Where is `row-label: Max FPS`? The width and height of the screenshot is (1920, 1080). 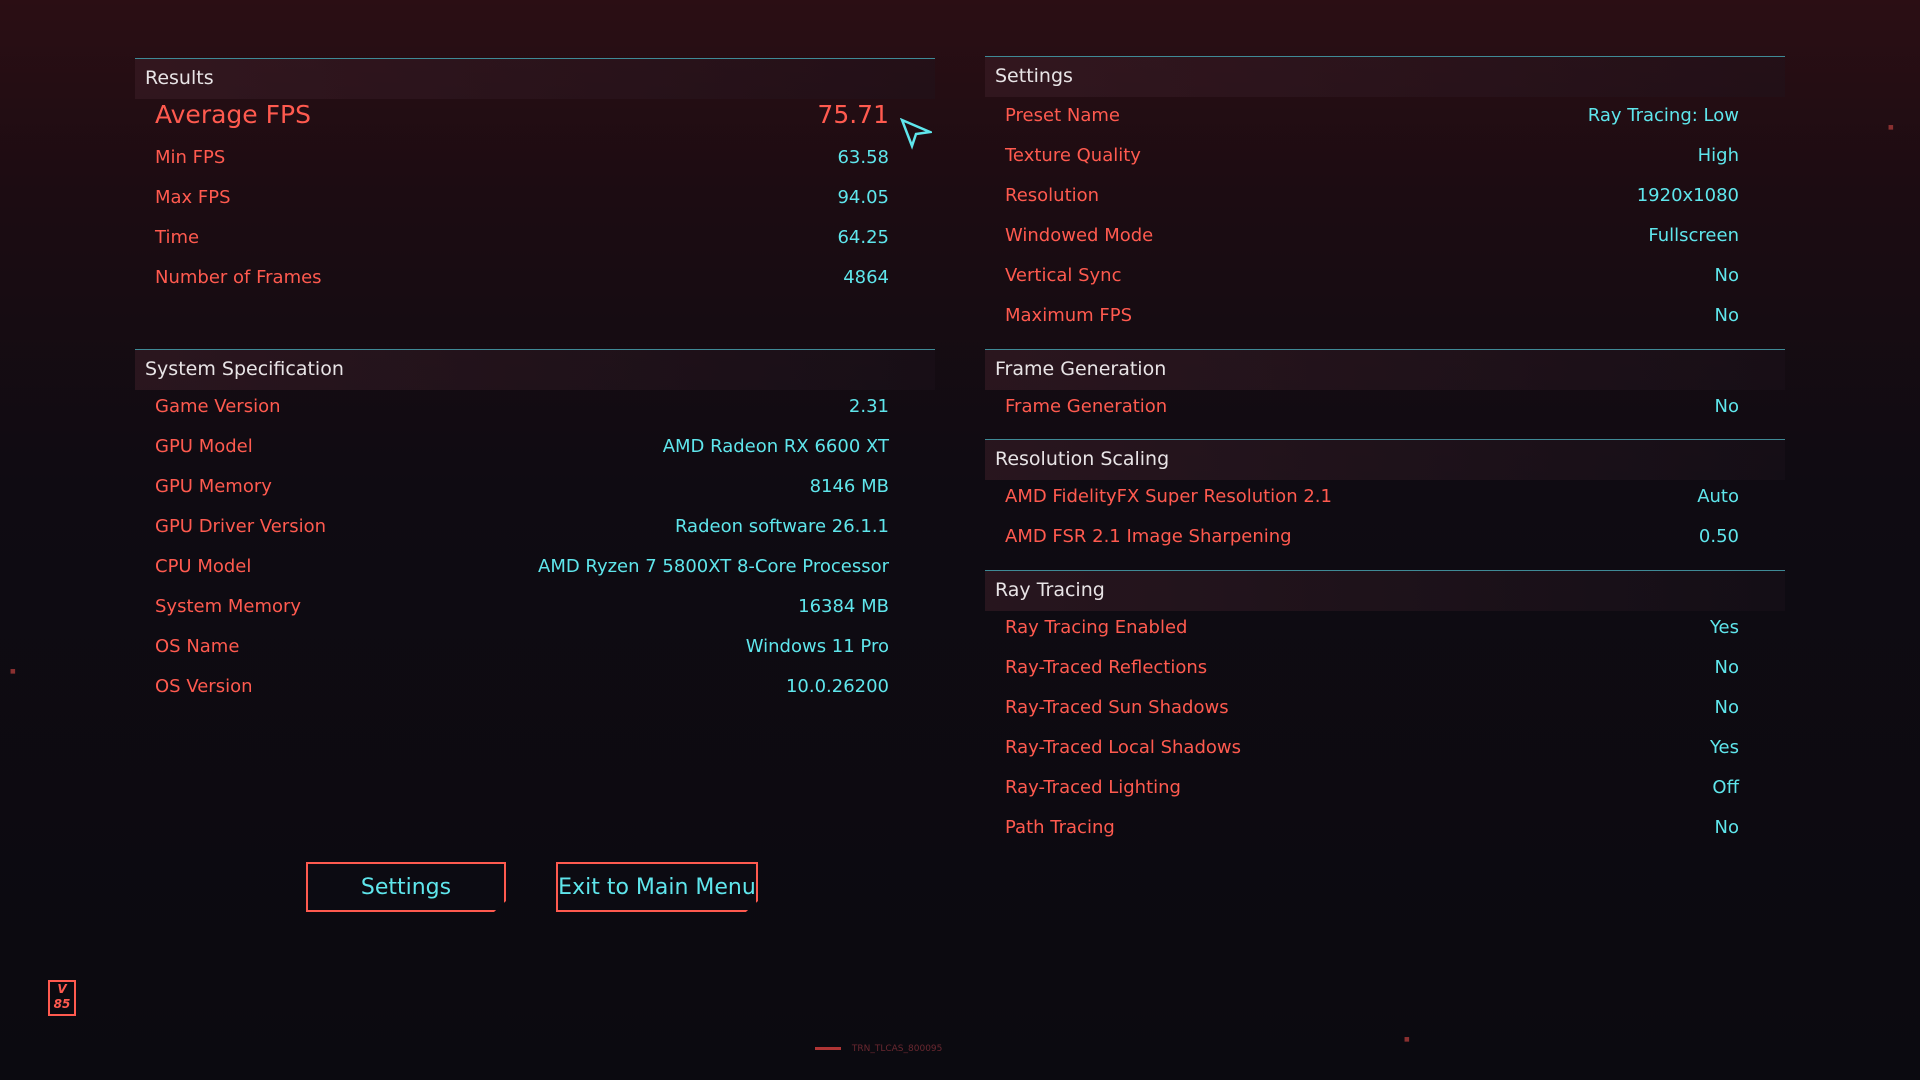
row-label: Max FPS is located at coordinates (193, 197).